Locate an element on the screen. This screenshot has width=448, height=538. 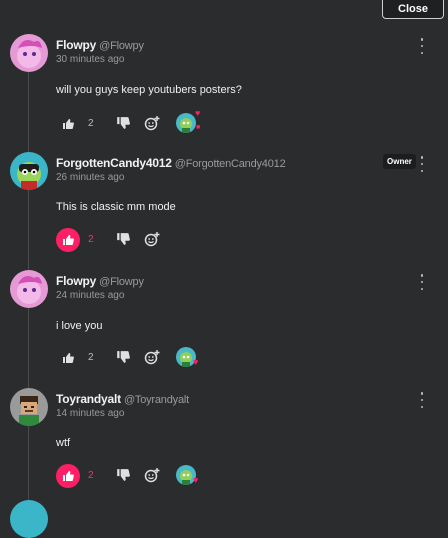
comment-author: ForgottenCandy4012 @ForgottenCandy4012 is located at coordinates (171, 163).